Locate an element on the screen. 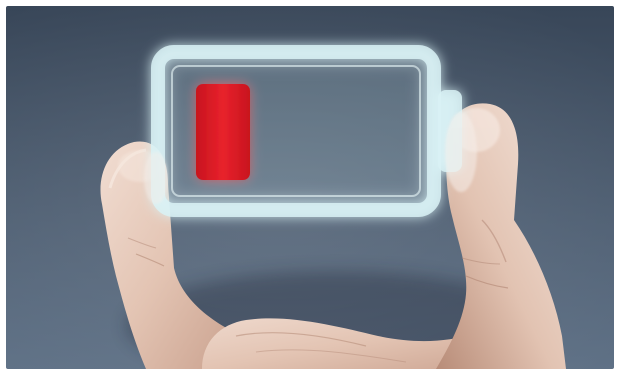 This screenshot has height=375, width=620. thumb-tip-overlap is located at coordinates (461, 152).